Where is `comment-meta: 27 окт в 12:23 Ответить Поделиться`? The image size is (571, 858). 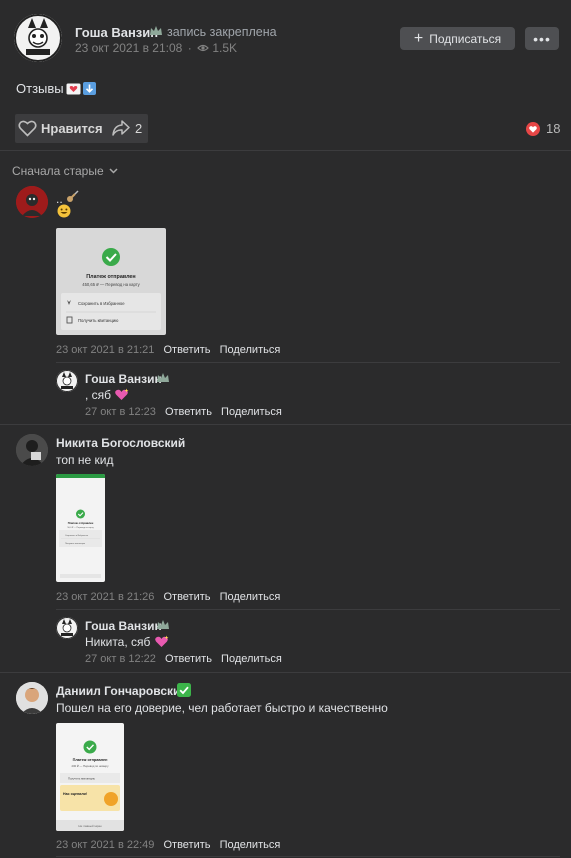 comment-meta: 27 окт в 12:23 Ответить Поделиться is located at coordinates (183, 412).